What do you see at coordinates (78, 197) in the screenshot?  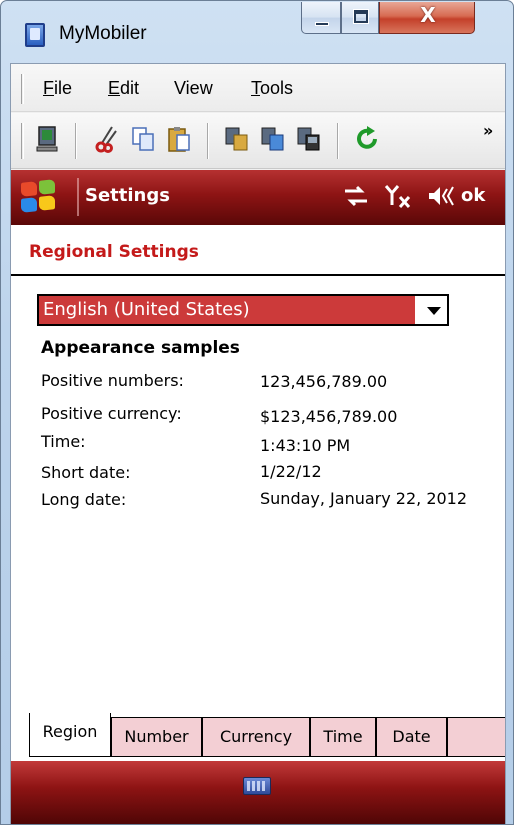 I see `title-separator` at bounding box center [78, 197].